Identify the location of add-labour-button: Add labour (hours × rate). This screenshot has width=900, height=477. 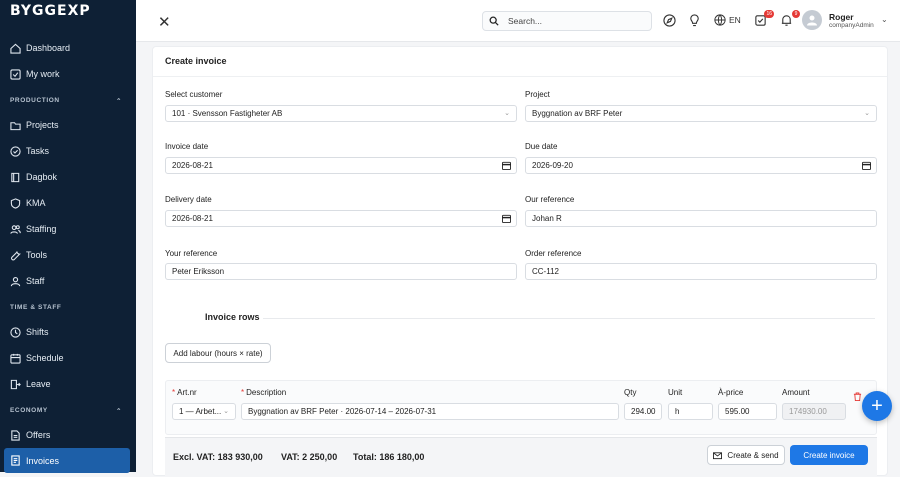
(218, 353).